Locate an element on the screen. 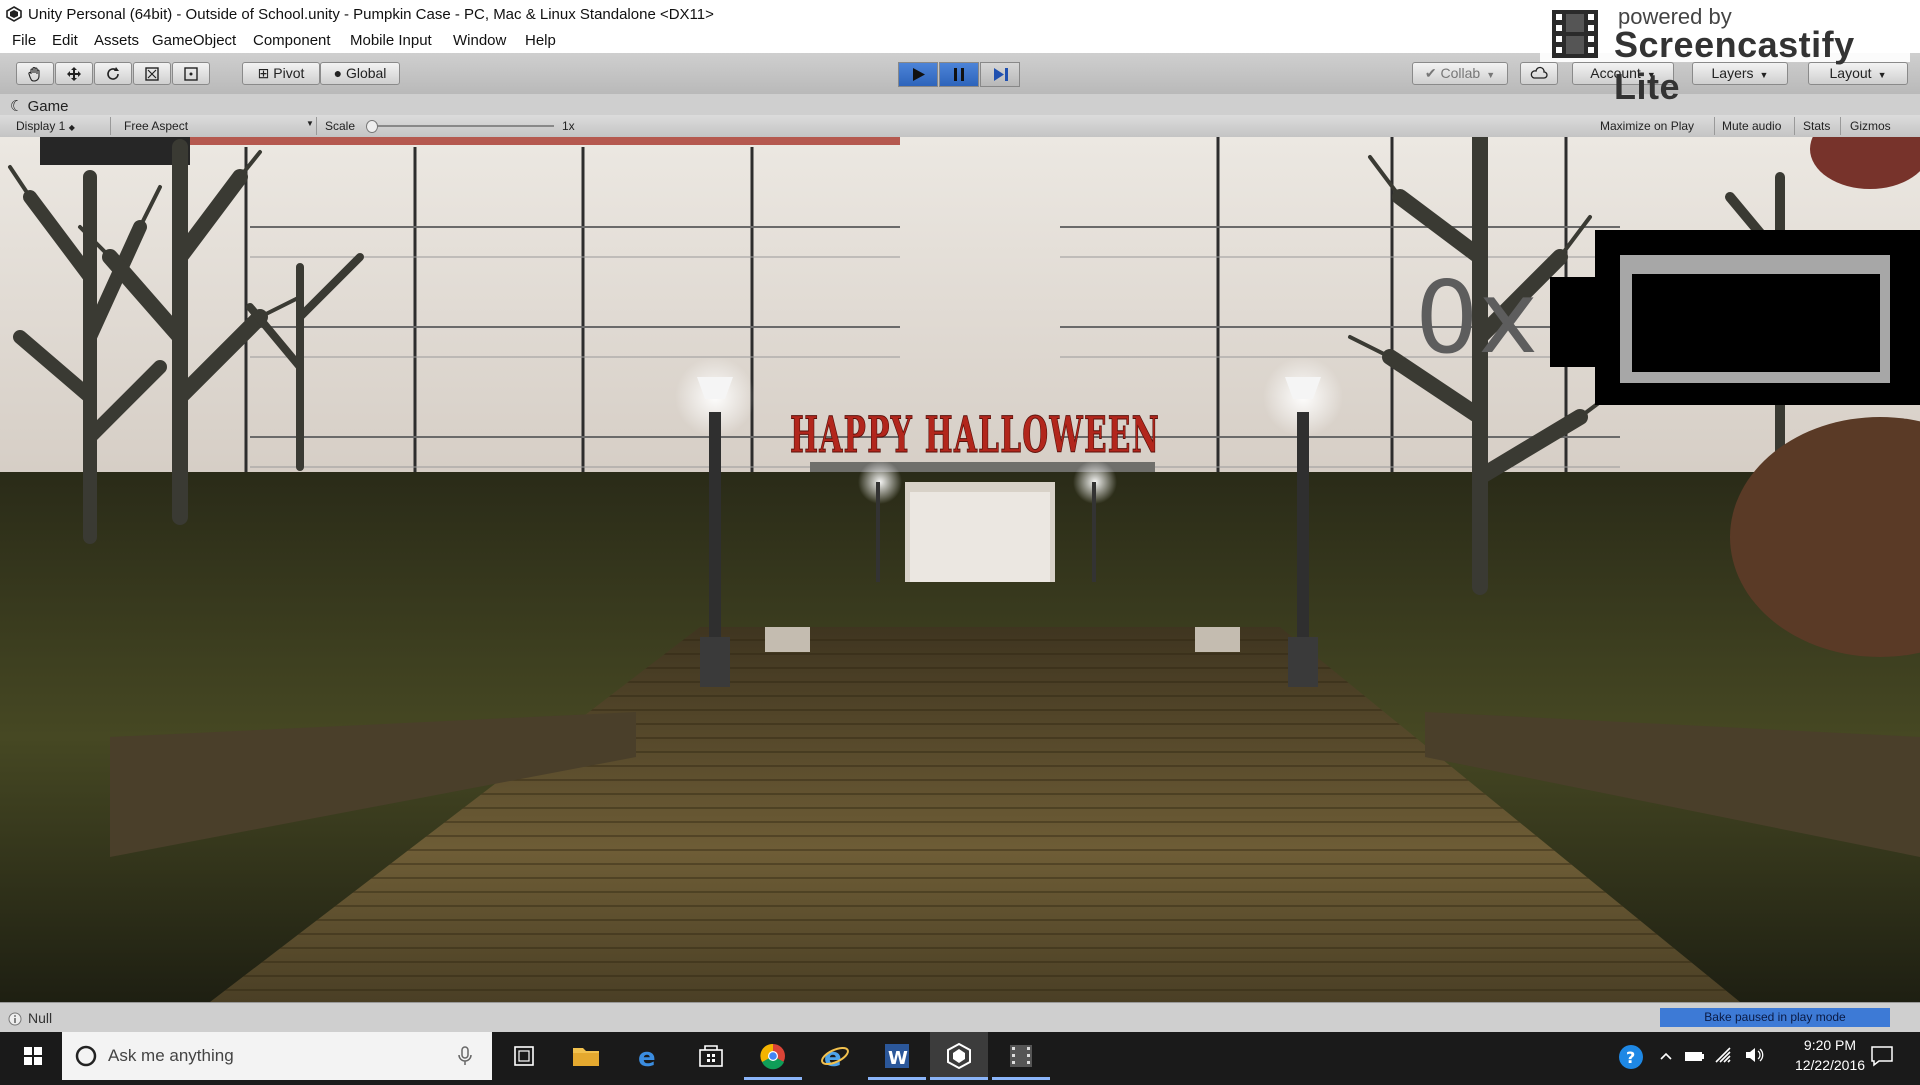  word-app: W is located at coordinates (897, 1056).